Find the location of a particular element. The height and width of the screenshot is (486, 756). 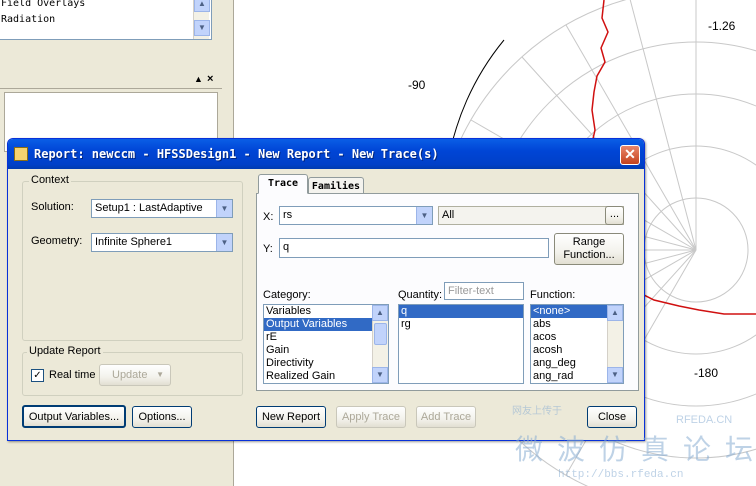

list-item: Output Variables is located at coordinates (326, 324).